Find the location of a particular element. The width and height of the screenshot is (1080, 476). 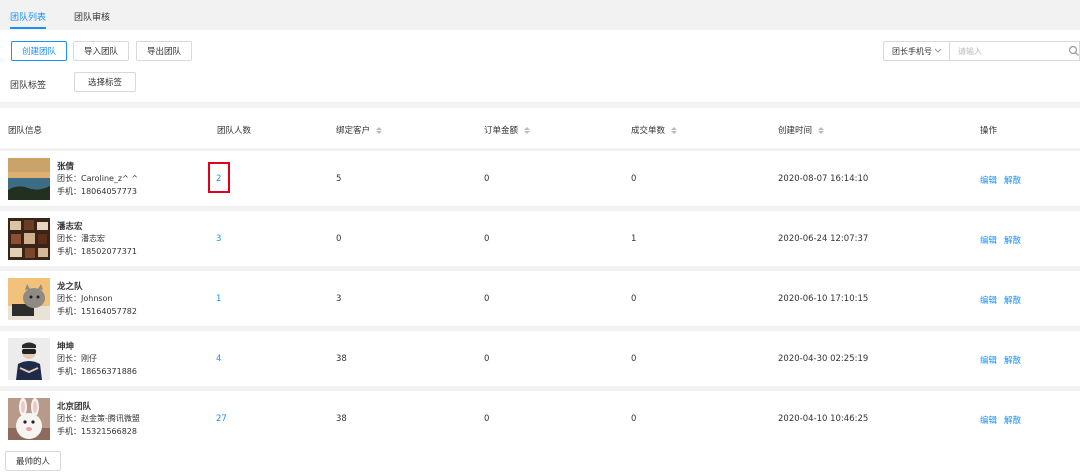

column-member-count: 团队人数 is located at coordinates (234, 131).